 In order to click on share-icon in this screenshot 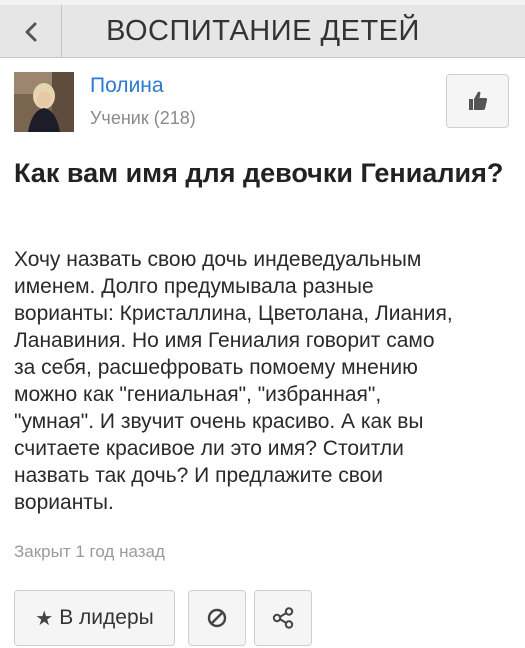, I will do `click(283, 618)`.